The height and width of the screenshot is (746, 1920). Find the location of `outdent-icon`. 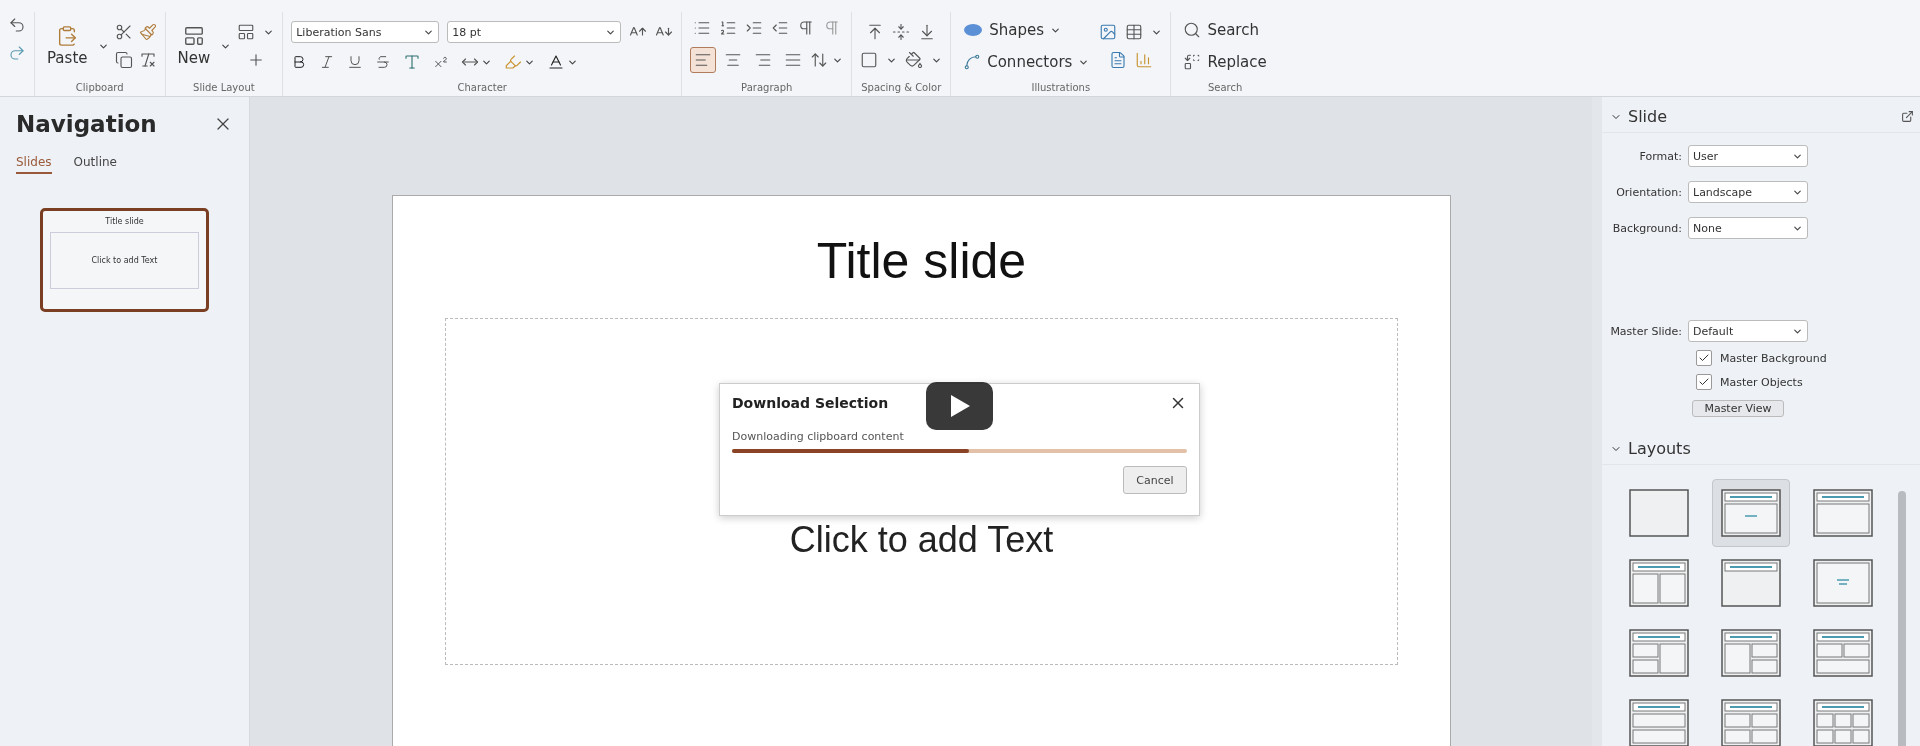

outdent-icon is located at coordinates (779, 28).